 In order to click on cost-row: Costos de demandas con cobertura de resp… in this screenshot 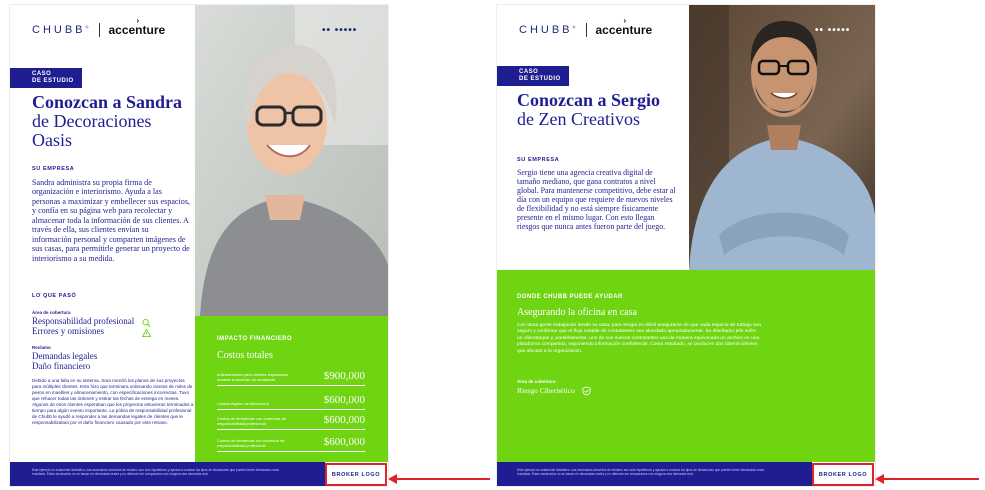, I will do `click(291, 422)`.